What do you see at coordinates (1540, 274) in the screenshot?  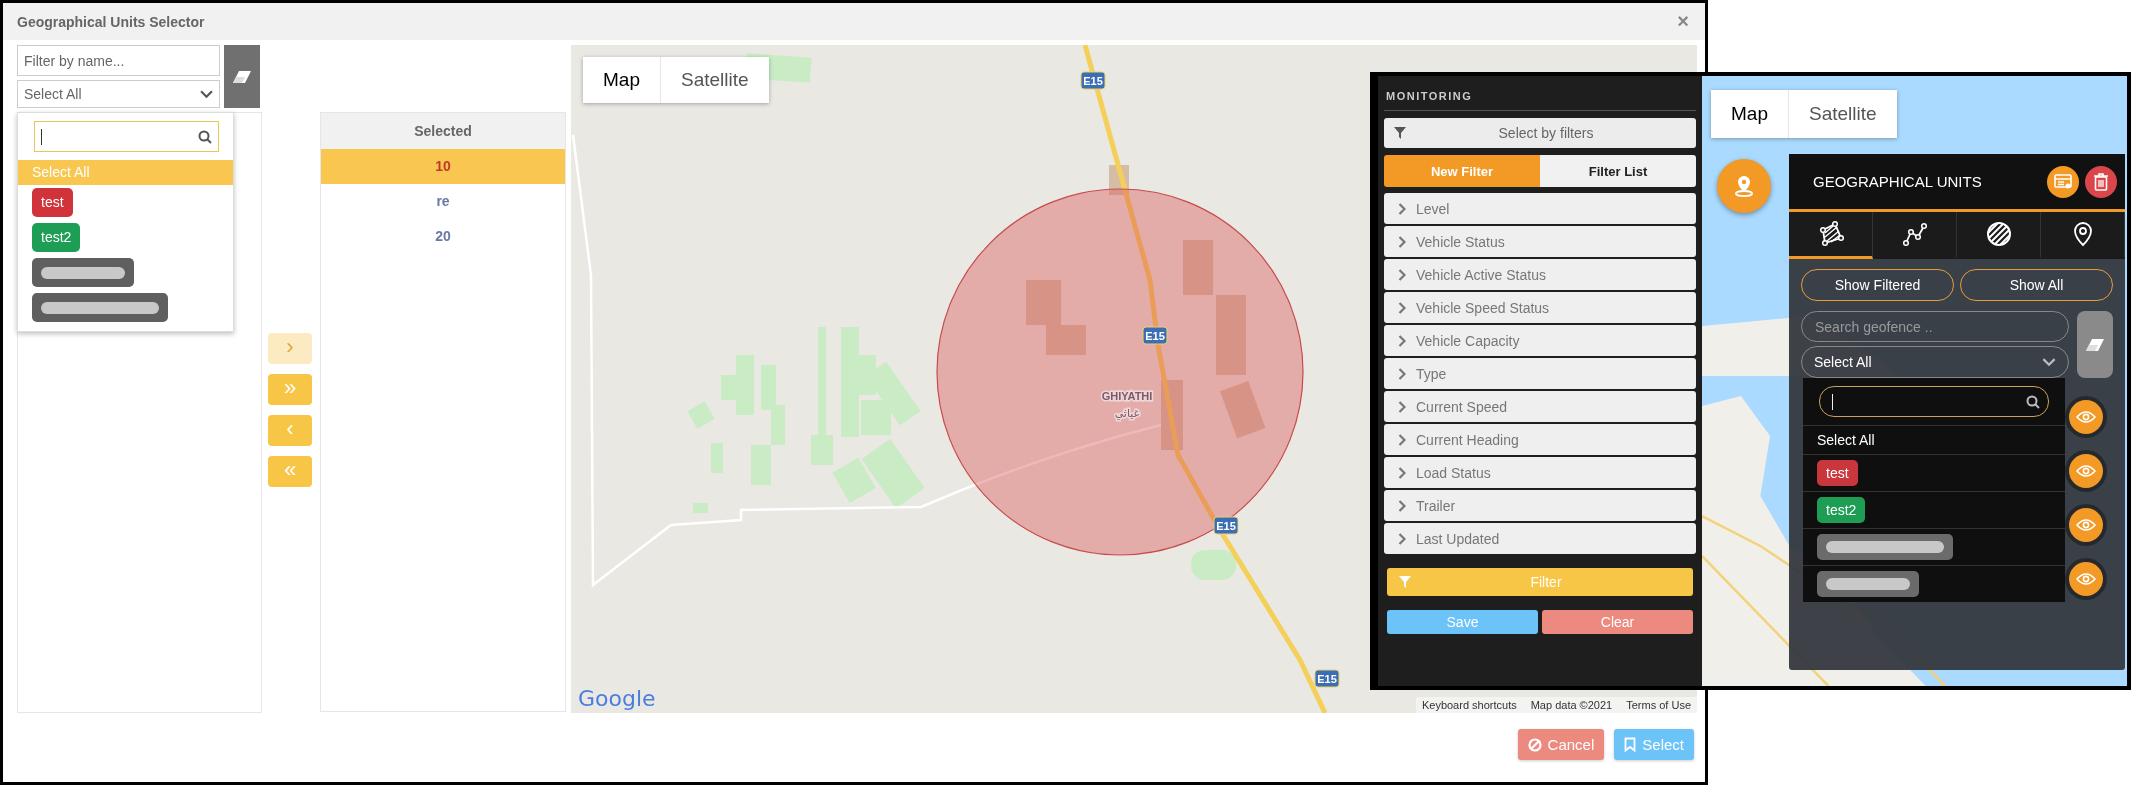 I see `filter-group-row: Vehicle Active Status` at bounding box center [1540, 274].